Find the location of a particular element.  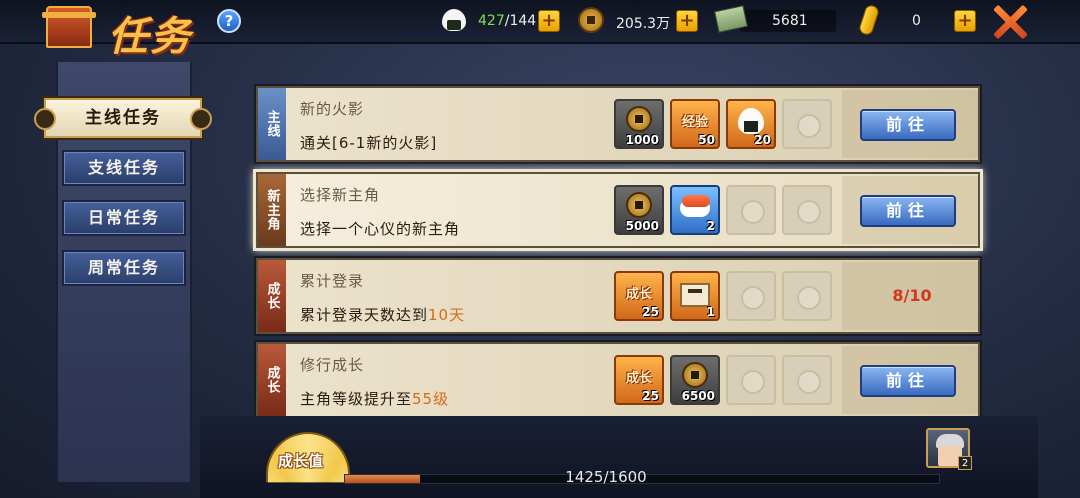

task-desc: 选择一个心仪的新主角 is located at coordinates (380, 229).